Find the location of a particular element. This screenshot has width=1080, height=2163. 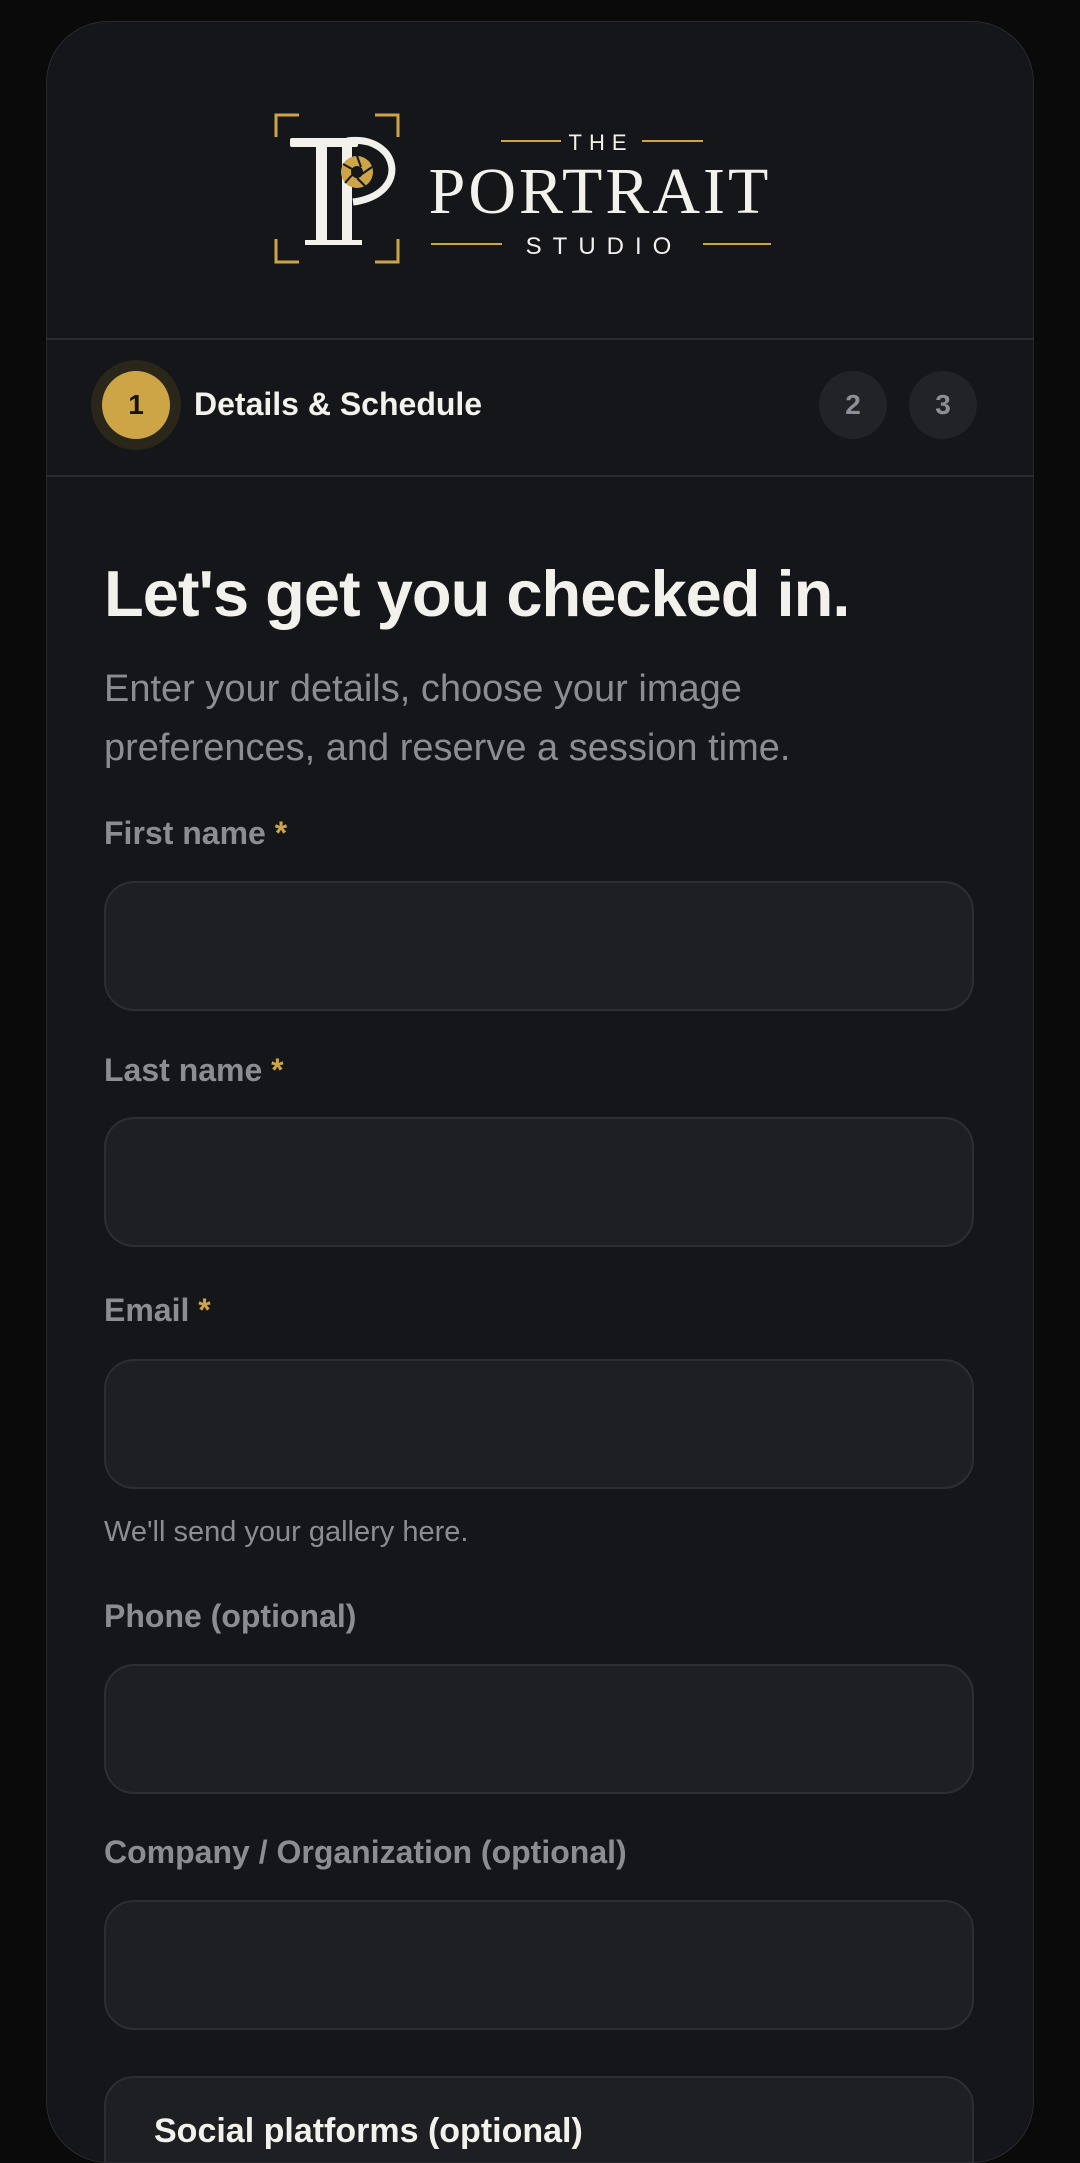

email-label: Email * is located at coordinates (157, 1310).